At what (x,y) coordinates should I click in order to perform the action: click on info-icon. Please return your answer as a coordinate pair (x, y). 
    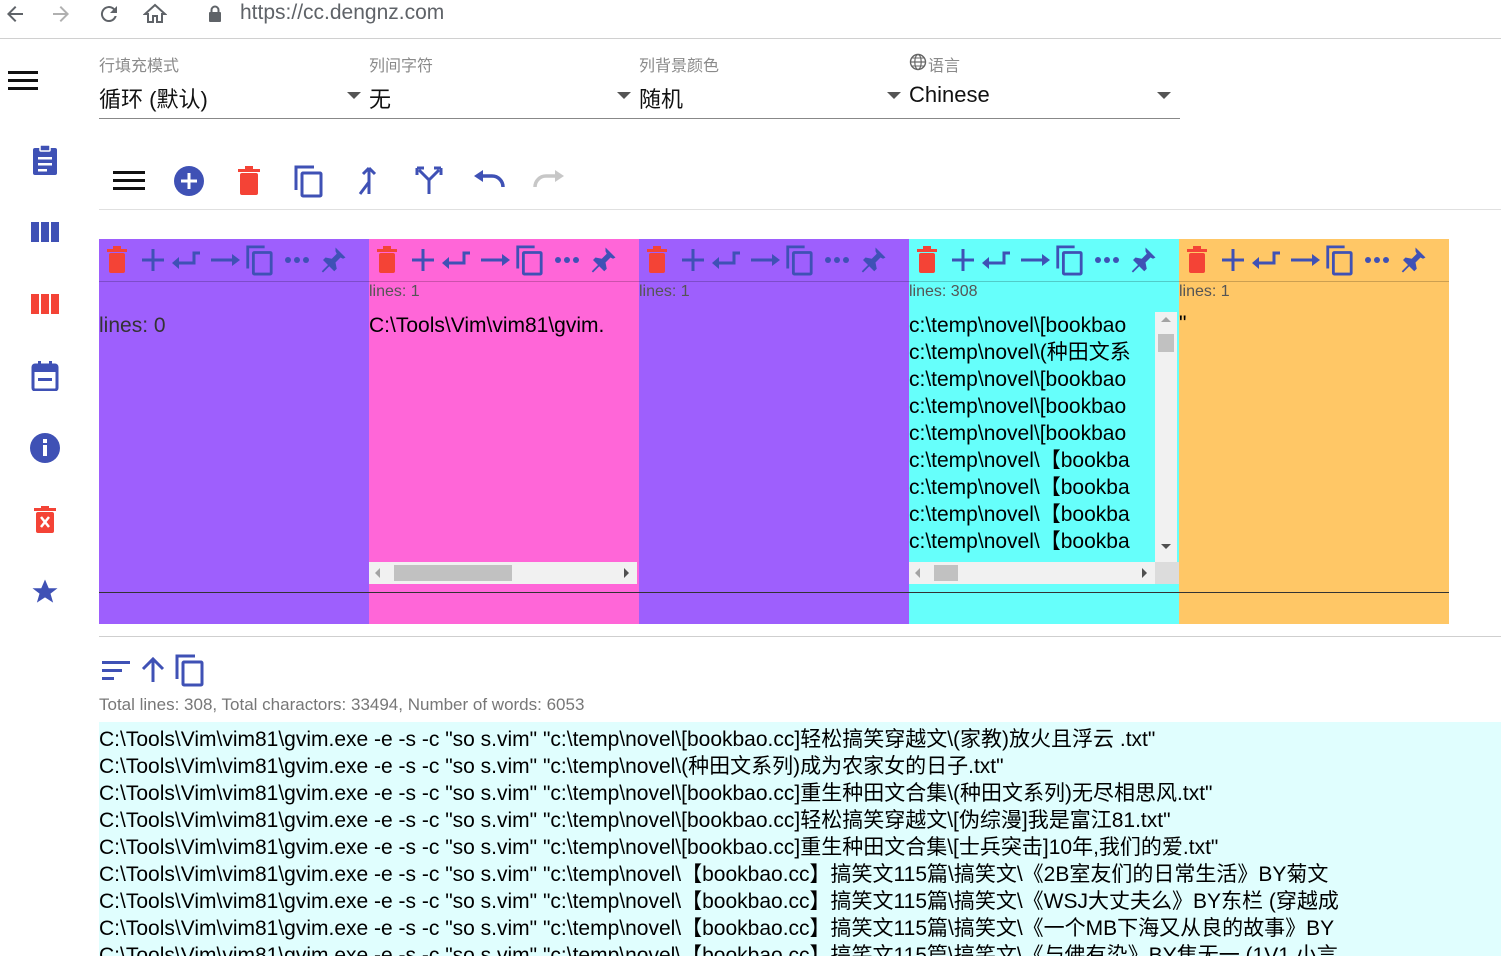
    Looking at the image, I should click on (45, 448).